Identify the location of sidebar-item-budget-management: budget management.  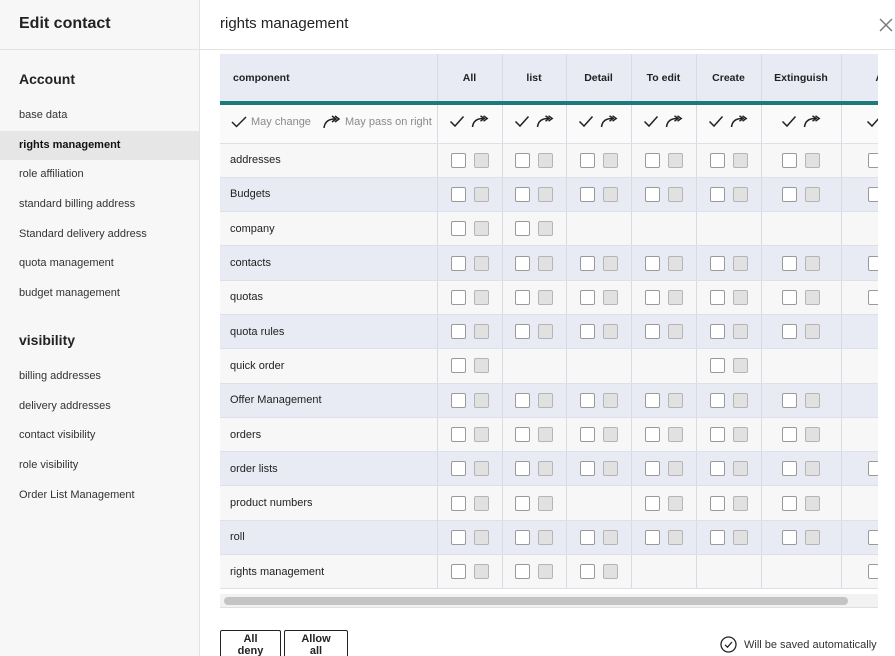
(99, 294).